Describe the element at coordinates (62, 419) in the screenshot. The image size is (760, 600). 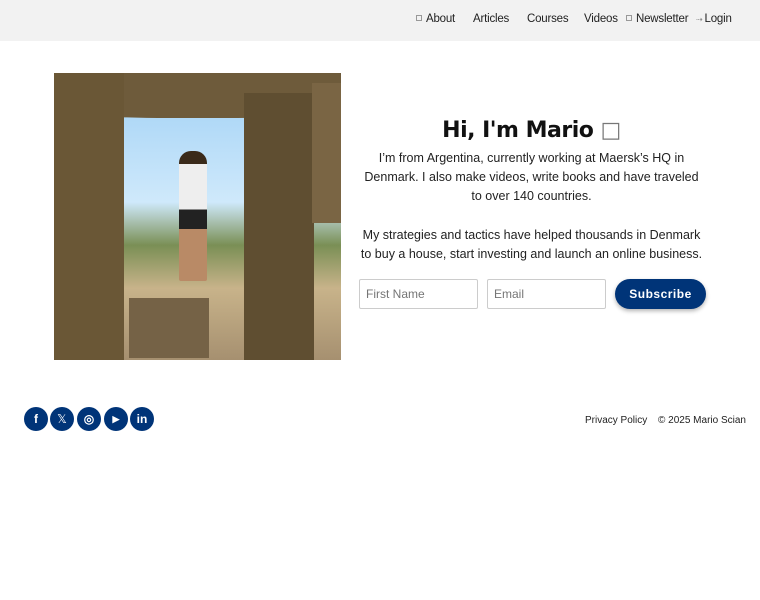
I see `x-icon: 𝕏` at that location.